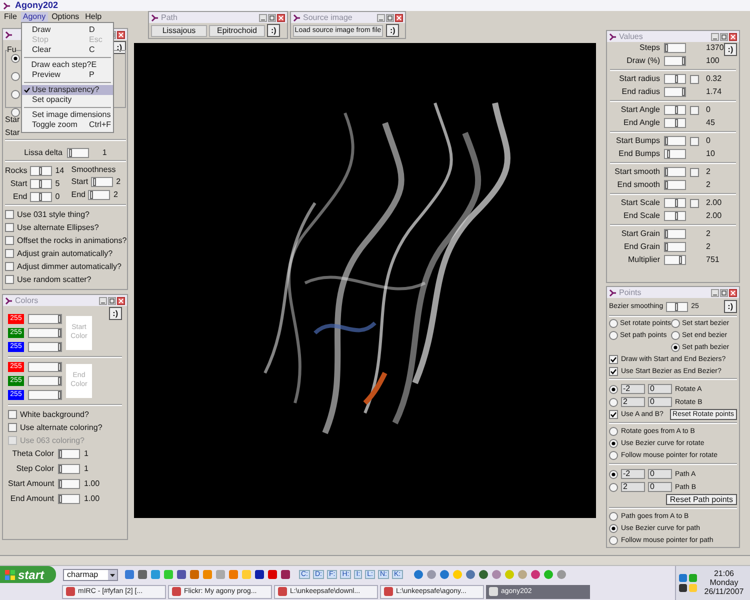 The height and width of the screenshot is (600, 750). I want to click on menu-item: Set opacity, so click(67, 100).